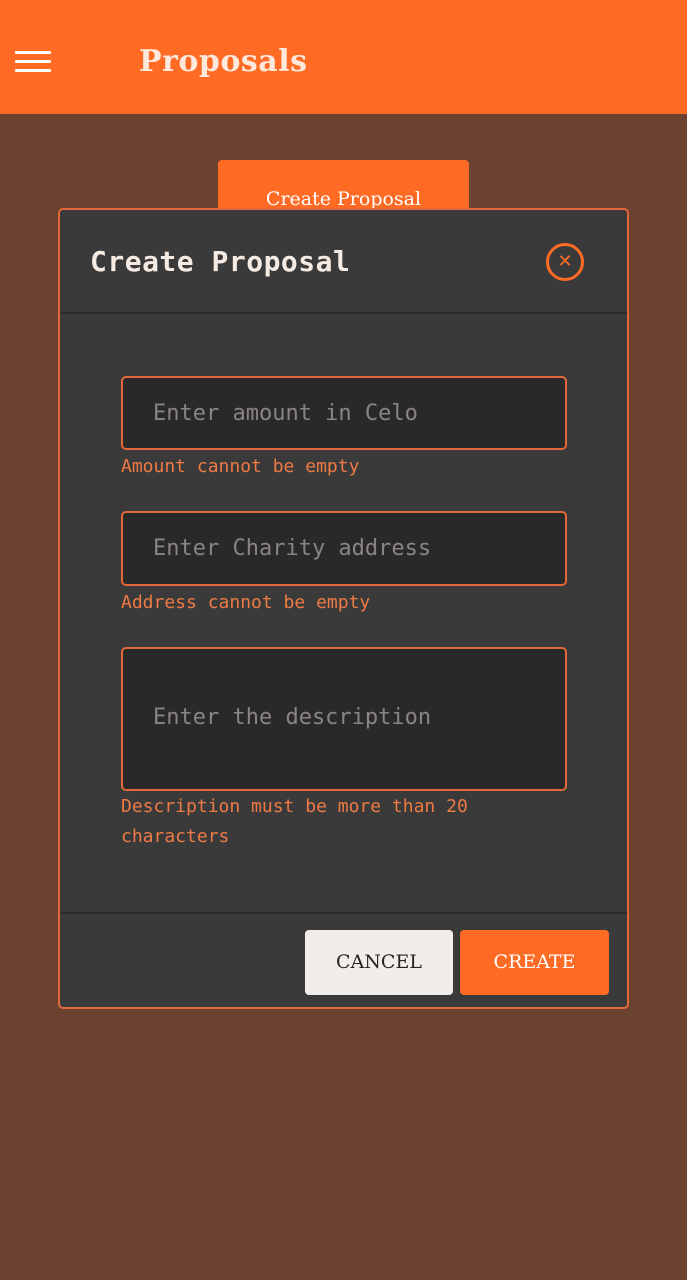 This screenshot has width=687, height=1280. I want to click on hamburger-menu-icon, so click(33, 62).